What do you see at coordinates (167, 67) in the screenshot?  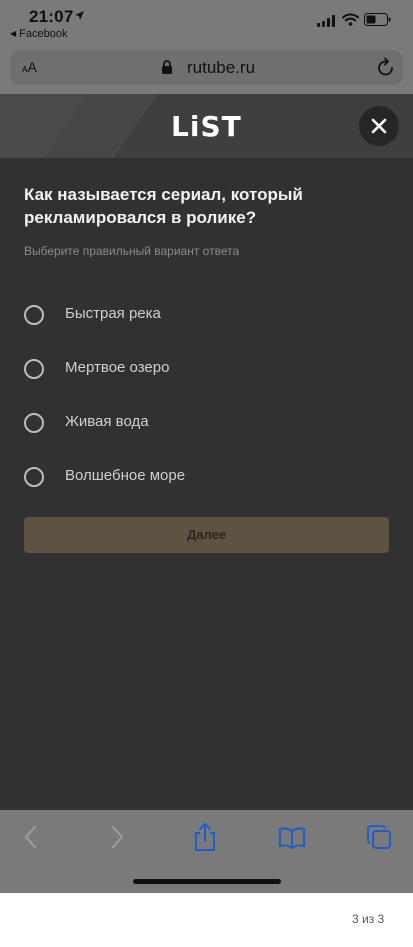 I see `lock-icon` at bounding box center [167, 67].